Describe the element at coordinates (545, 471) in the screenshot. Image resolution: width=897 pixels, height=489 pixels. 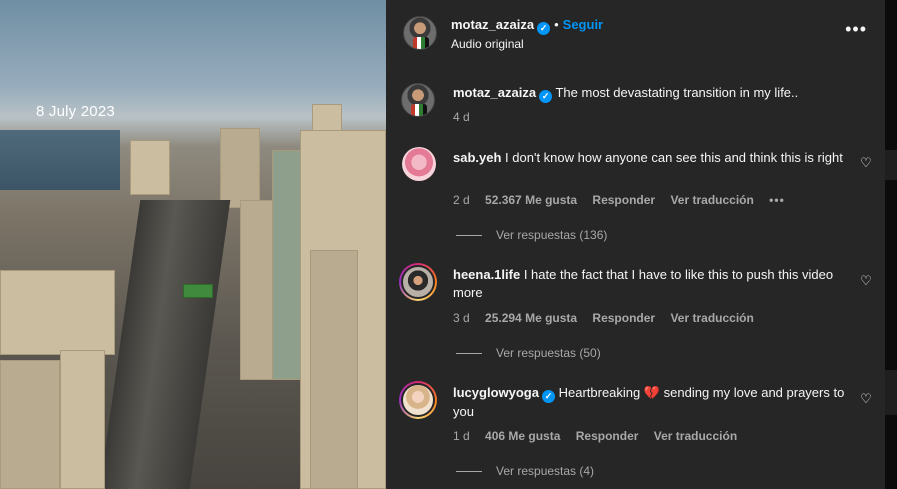
I see `view-replies-label: Ver respuestas (4)` at that location.